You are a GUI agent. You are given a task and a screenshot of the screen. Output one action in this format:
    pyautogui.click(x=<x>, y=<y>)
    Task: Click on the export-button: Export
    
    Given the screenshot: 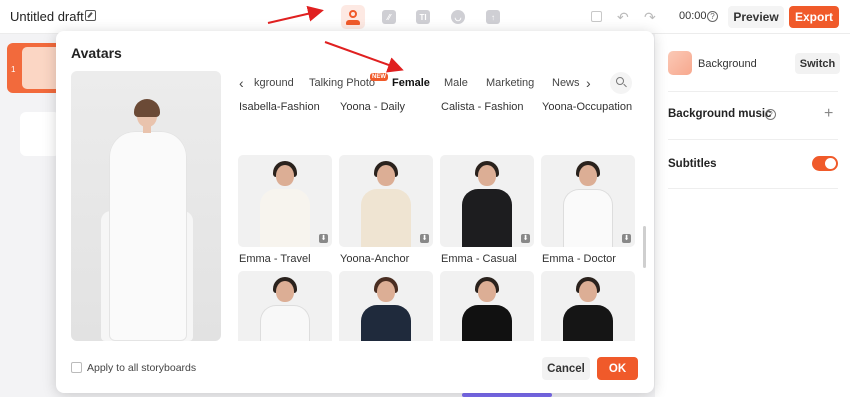 What is the action you would take?
    pyautogui.click(x=814, y=17)
    